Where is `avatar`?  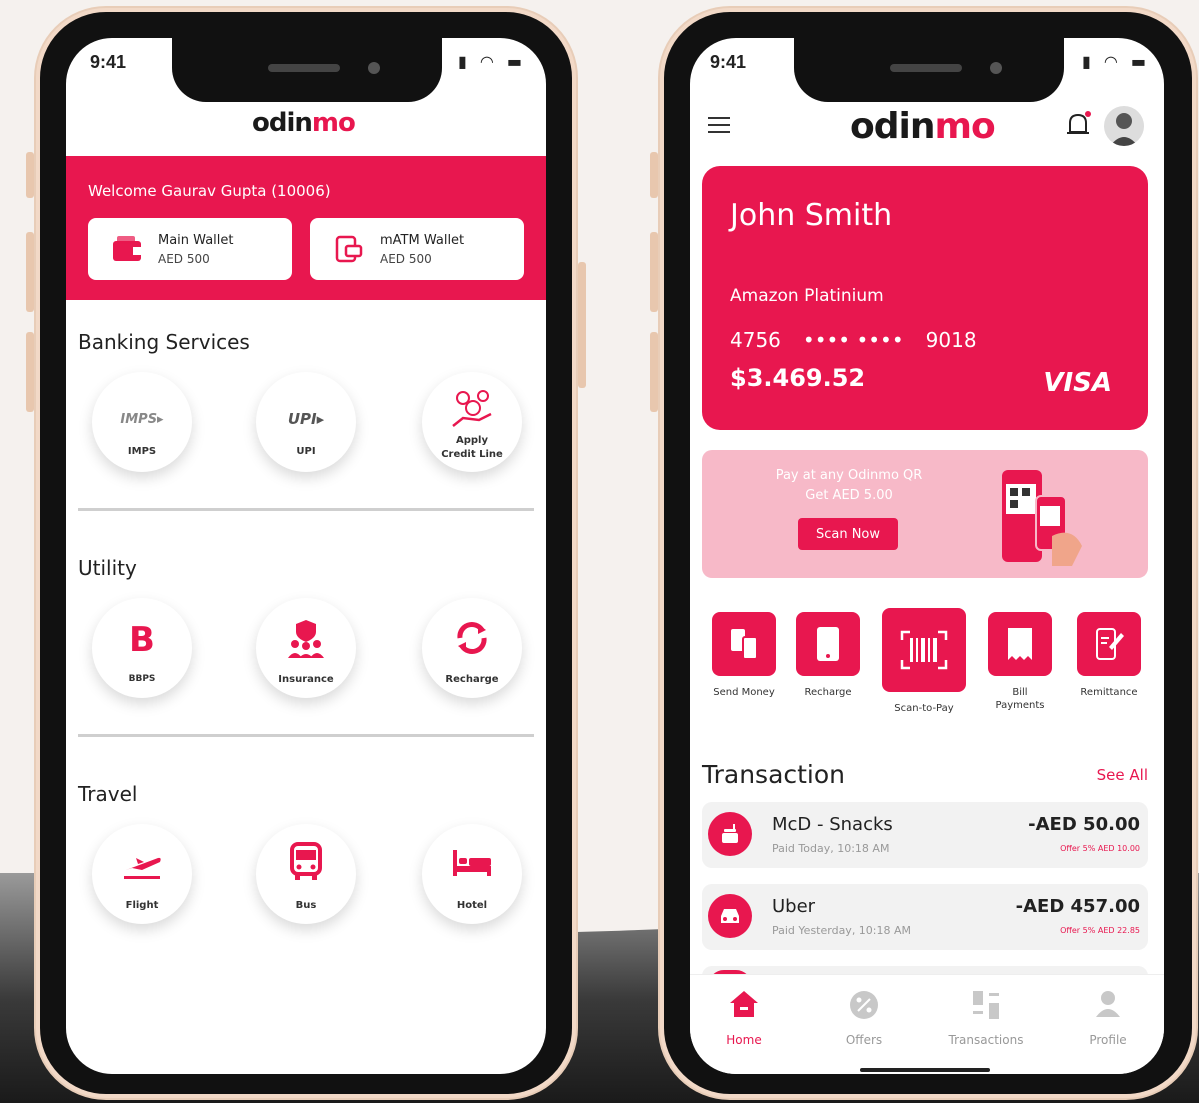
avatar is located at coordinates (1124, 126).